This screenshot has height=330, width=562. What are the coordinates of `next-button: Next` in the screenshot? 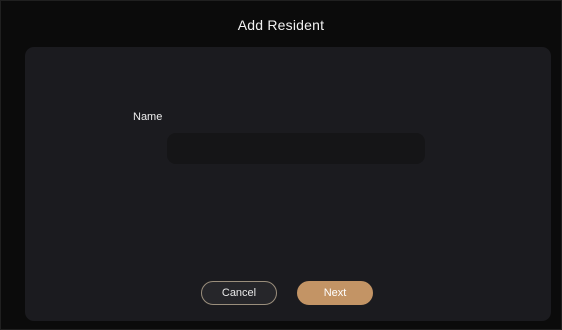 It's located at (335, 293).